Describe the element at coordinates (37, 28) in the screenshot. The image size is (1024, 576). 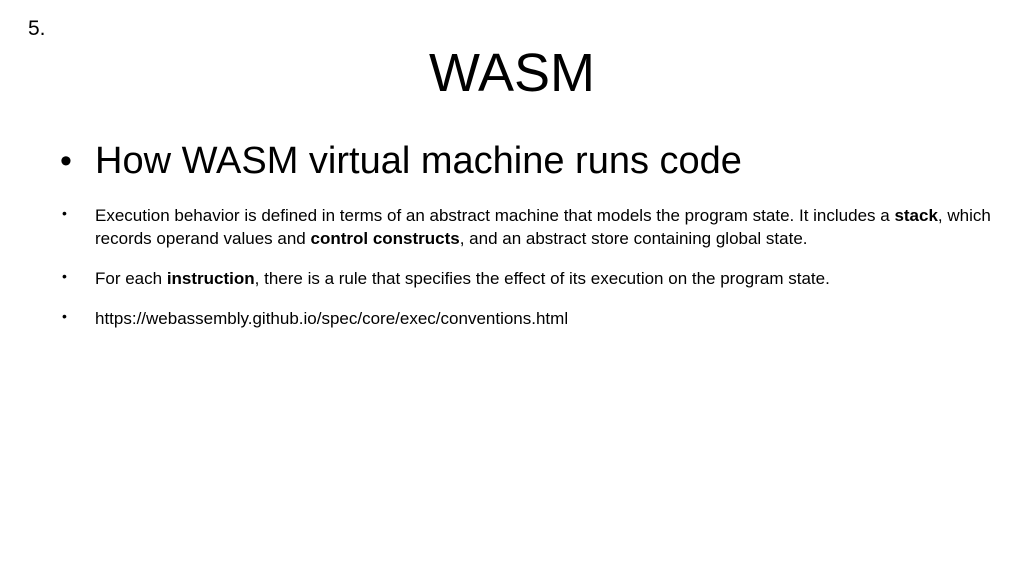
I see `slide-number: 5.` at that location.